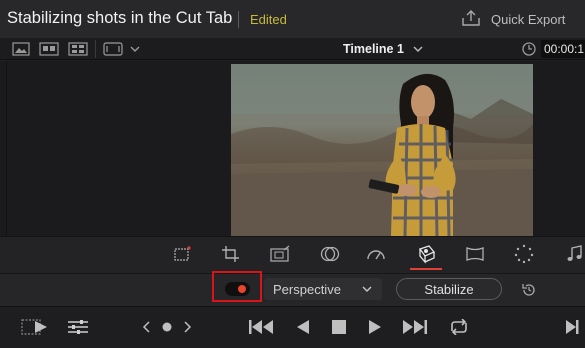 This screenshot has height=348, width=585. I want to click on audio-icon, so click(574, 254).